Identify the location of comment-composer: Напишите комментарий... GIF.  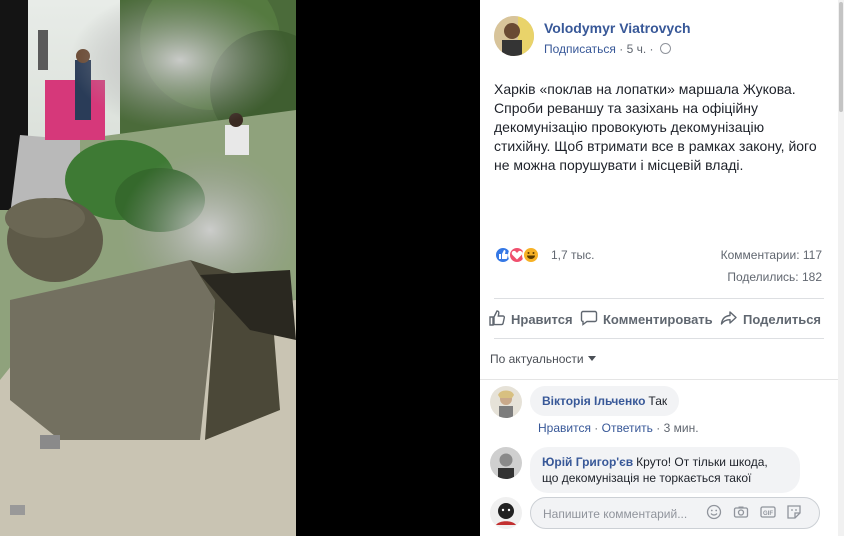
(660, 513).